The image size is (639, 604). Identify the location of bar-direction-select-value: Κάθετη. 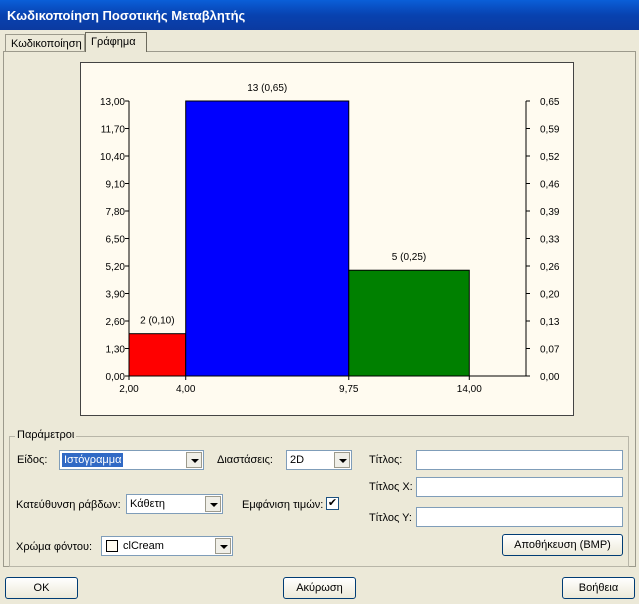
(148, 504).